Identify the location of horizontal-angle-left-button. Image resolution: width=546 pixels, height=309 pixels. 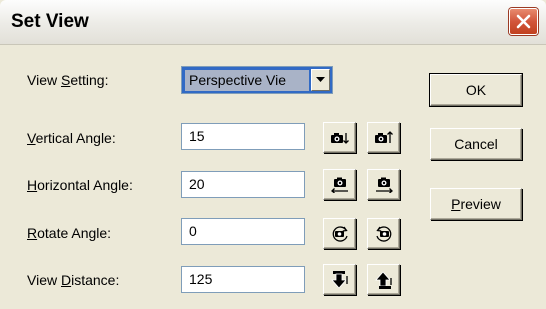
(339, 184).